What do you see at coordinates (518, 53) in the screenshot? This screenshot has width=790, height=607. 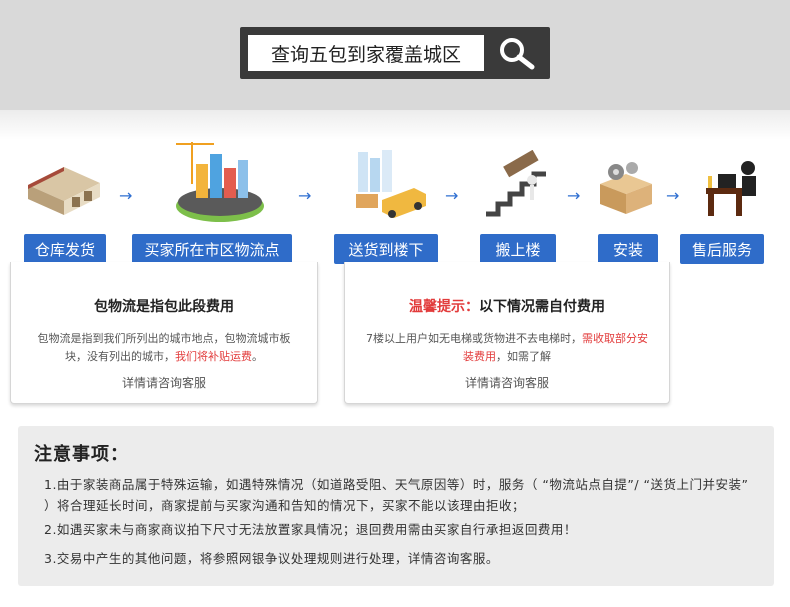 I see `magnifier-icon` at bounding box center [518, 53].